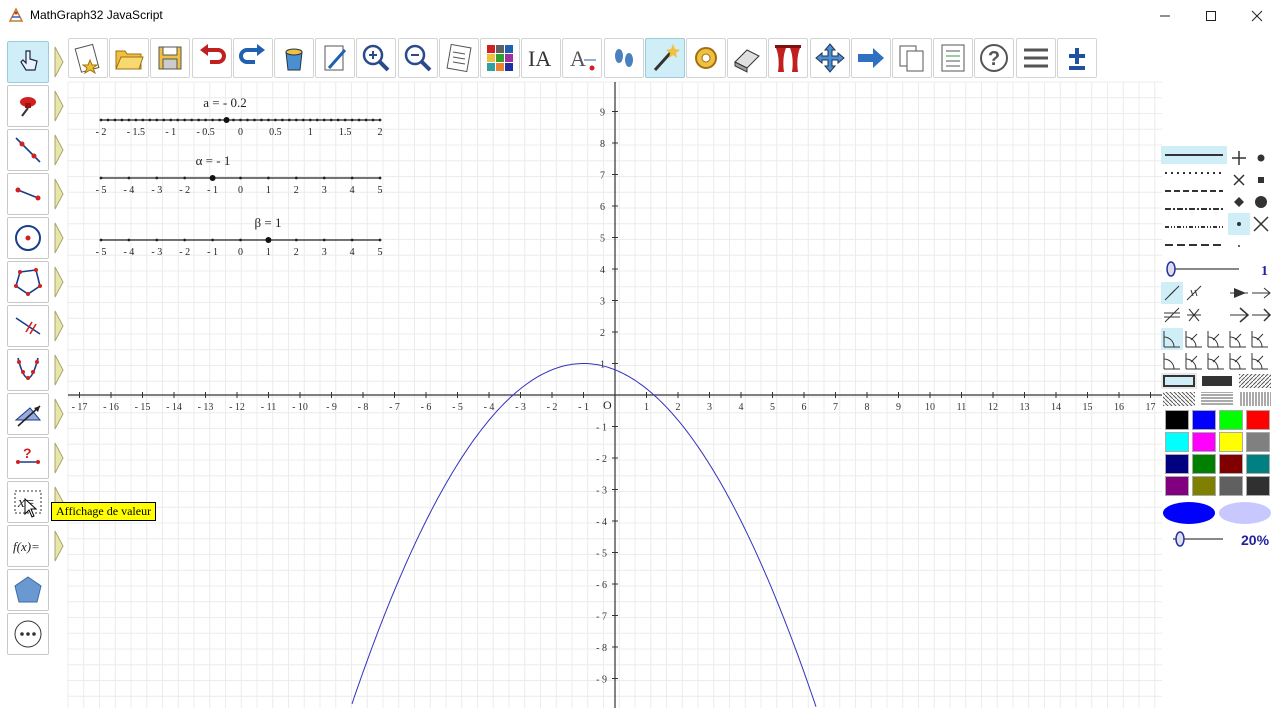  I want to click on calculator-button, so click(458, 58).